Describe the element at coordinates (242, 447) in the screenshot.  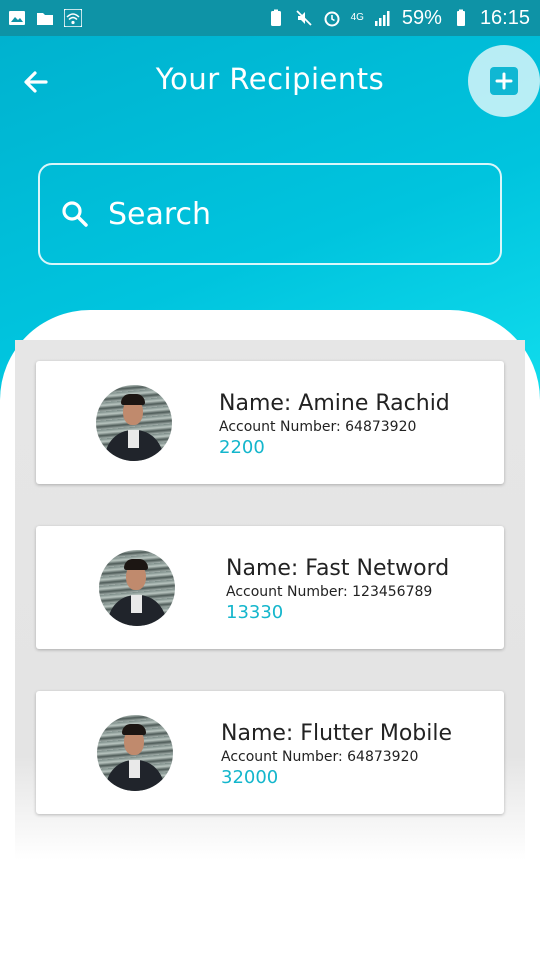
I see `recipient-amount: 2200` at that location.